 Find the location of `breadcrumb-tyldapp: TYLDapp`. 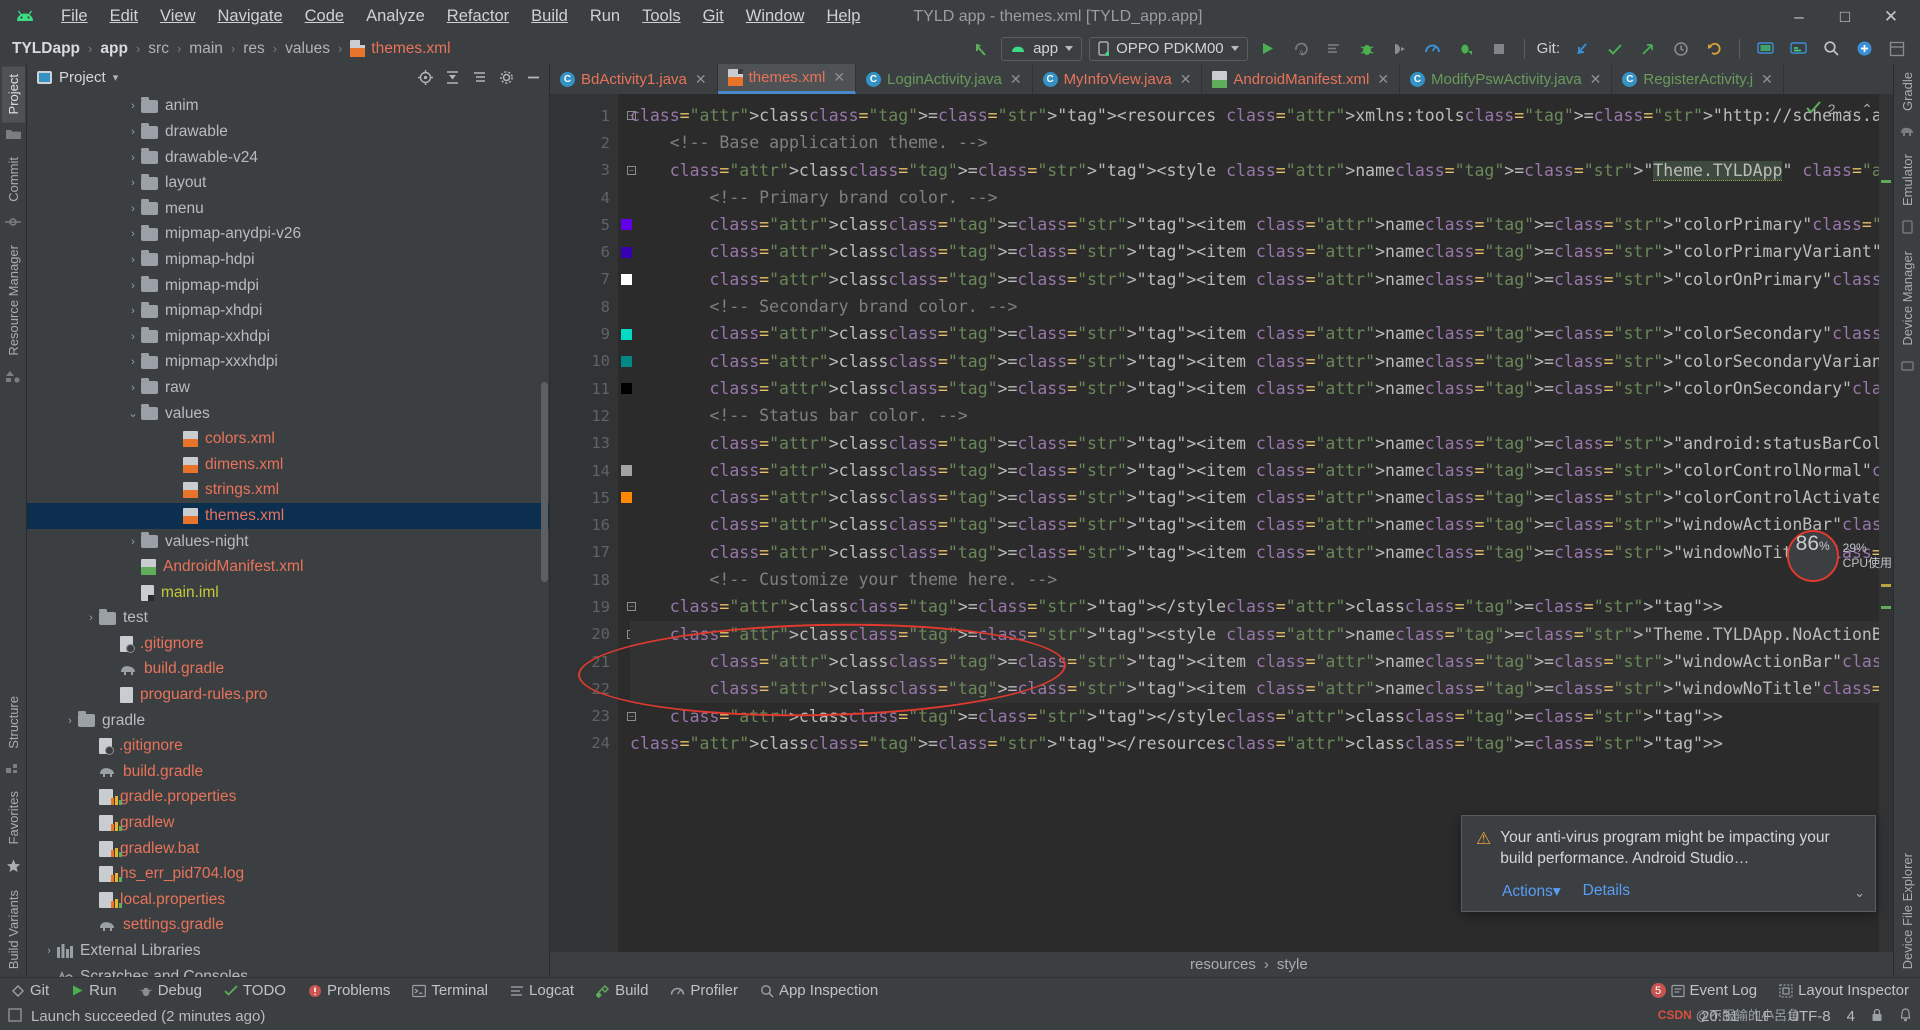

breadcrumb-tyldapp: TYLDapp is located at coordinates (46, 49).